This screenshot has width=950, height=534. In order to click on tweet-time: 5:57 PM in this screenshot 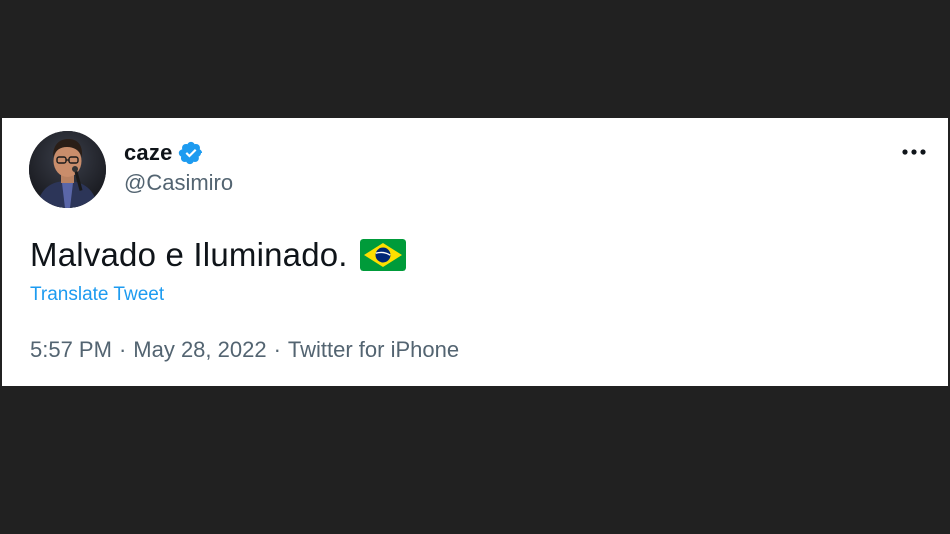, I will do `click(71, 350)`.